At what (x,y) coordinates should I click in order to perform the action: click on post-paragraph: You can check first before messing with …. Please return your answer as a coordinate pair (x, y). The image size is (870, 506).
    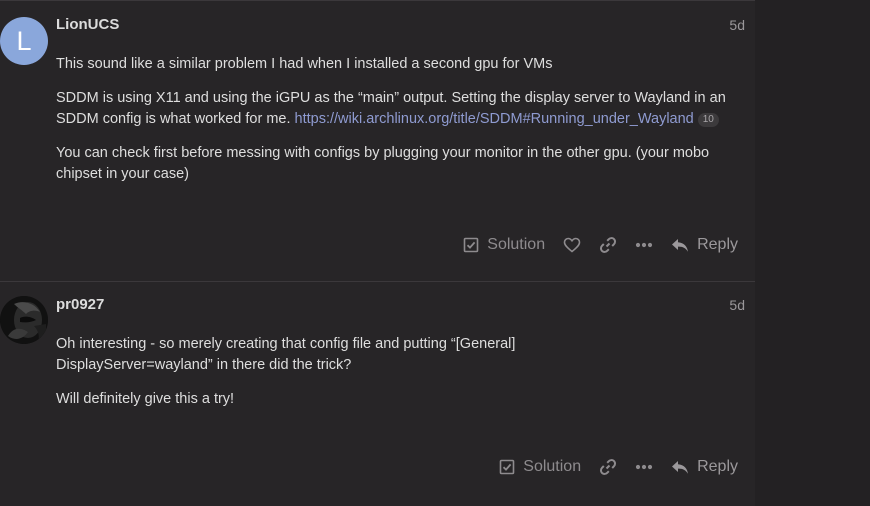
    Looking at the image, I should click on (383, 163).